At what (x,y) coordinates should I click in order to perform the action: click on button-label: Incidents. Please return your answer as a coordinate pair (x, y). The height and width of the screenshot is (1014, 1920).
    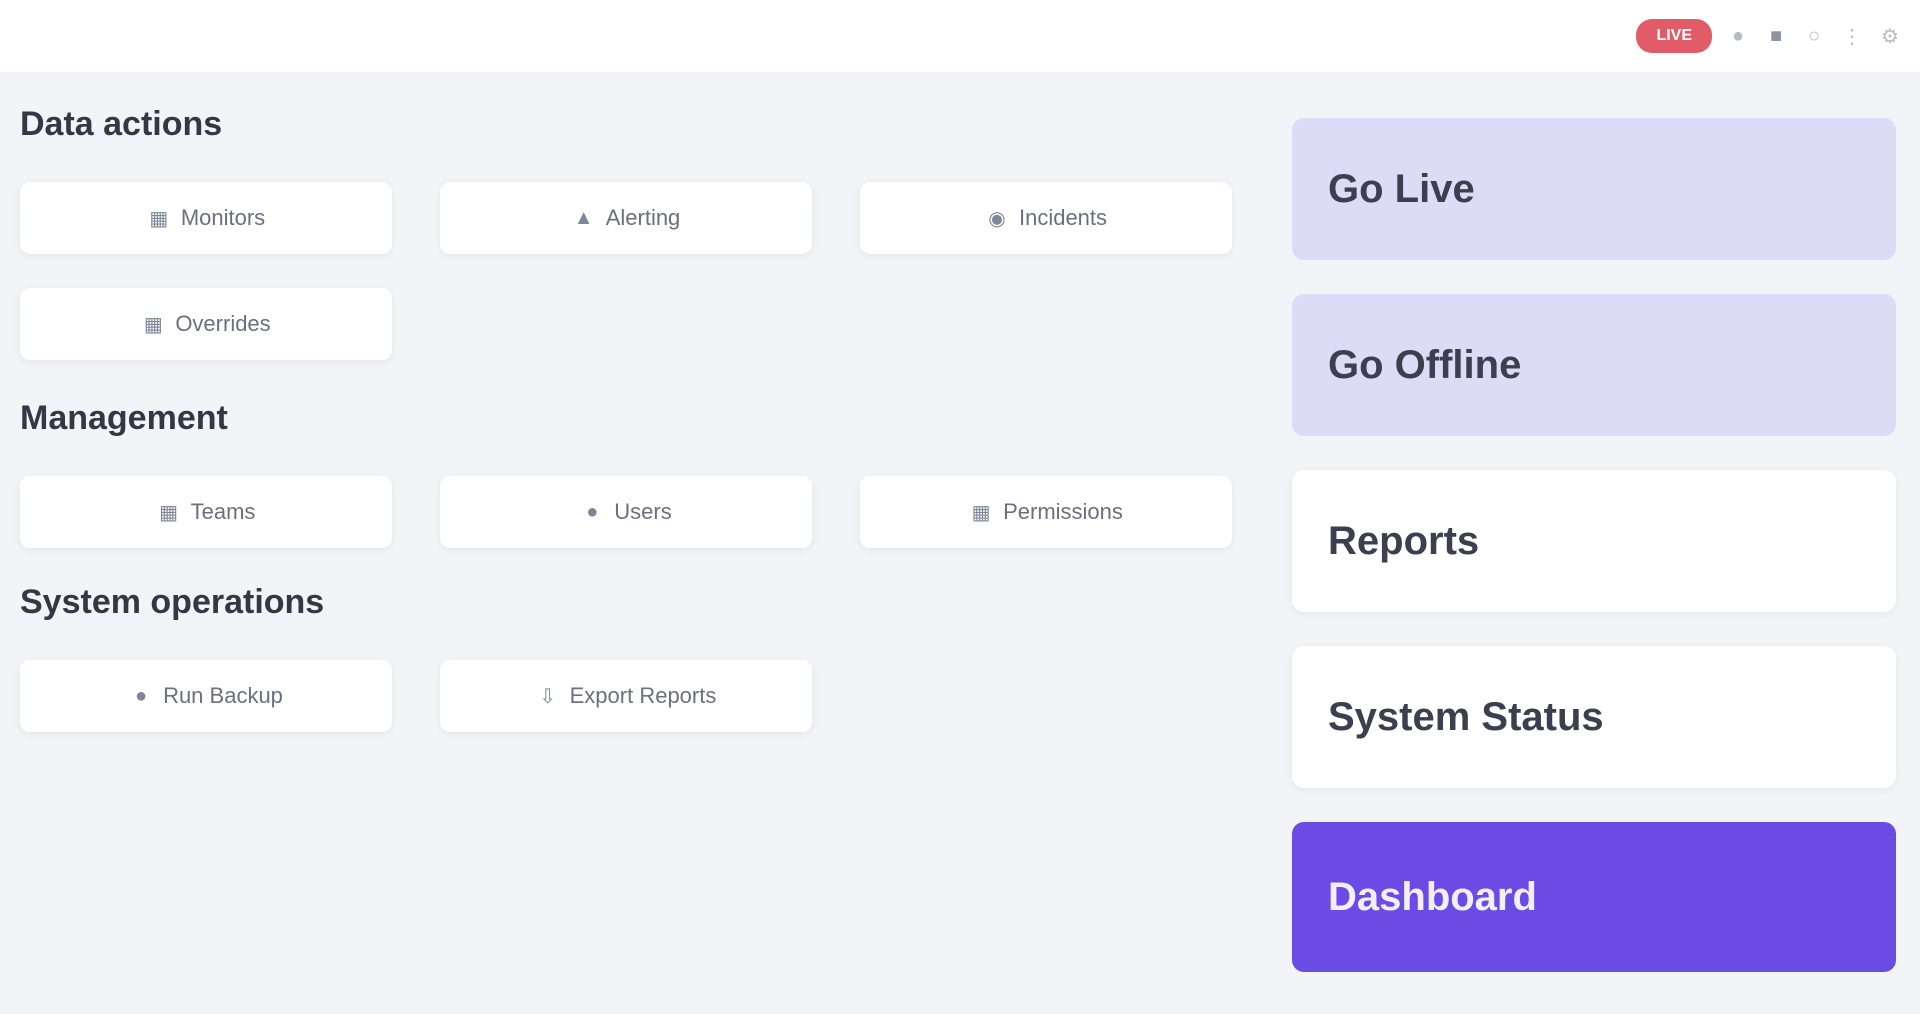
    Looking at the image, I should click on (1063, 217).